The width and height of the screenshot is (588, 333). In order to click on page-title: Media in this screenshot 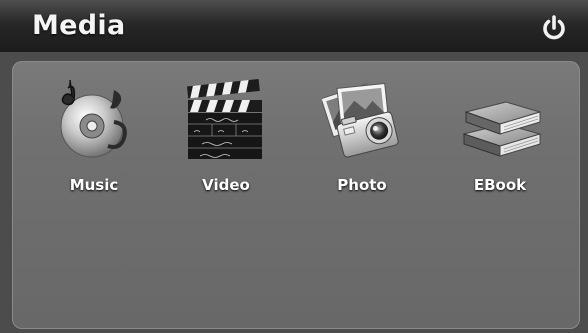, I will do `click(79, 25)`.